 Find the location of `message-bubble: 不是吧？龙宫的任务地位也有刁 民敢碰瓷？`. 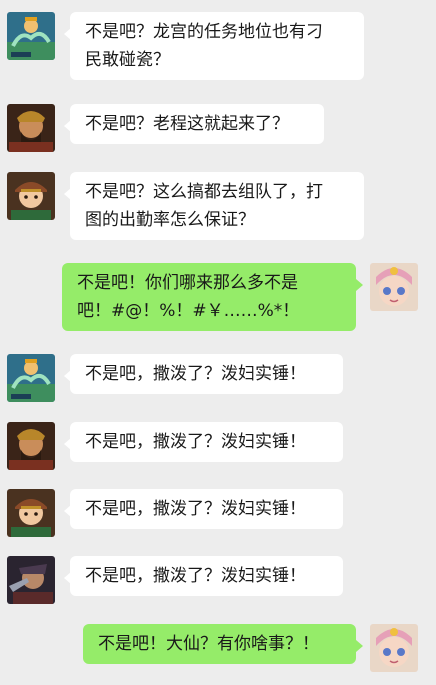

message-bubble: 不是吧？龙宫的任务地位也有刁 民敢碰瓷？ is located at coordinates (214, 46).